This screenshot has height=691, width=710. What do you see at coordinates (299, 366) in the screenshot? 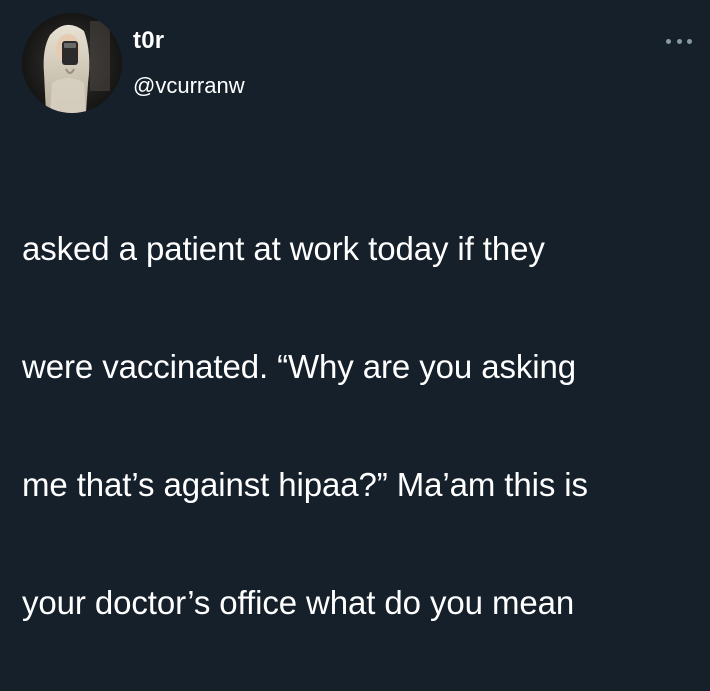
I see `tweet-line: were vaccinated. “Why are you asking` at bounding box center [299, 366].